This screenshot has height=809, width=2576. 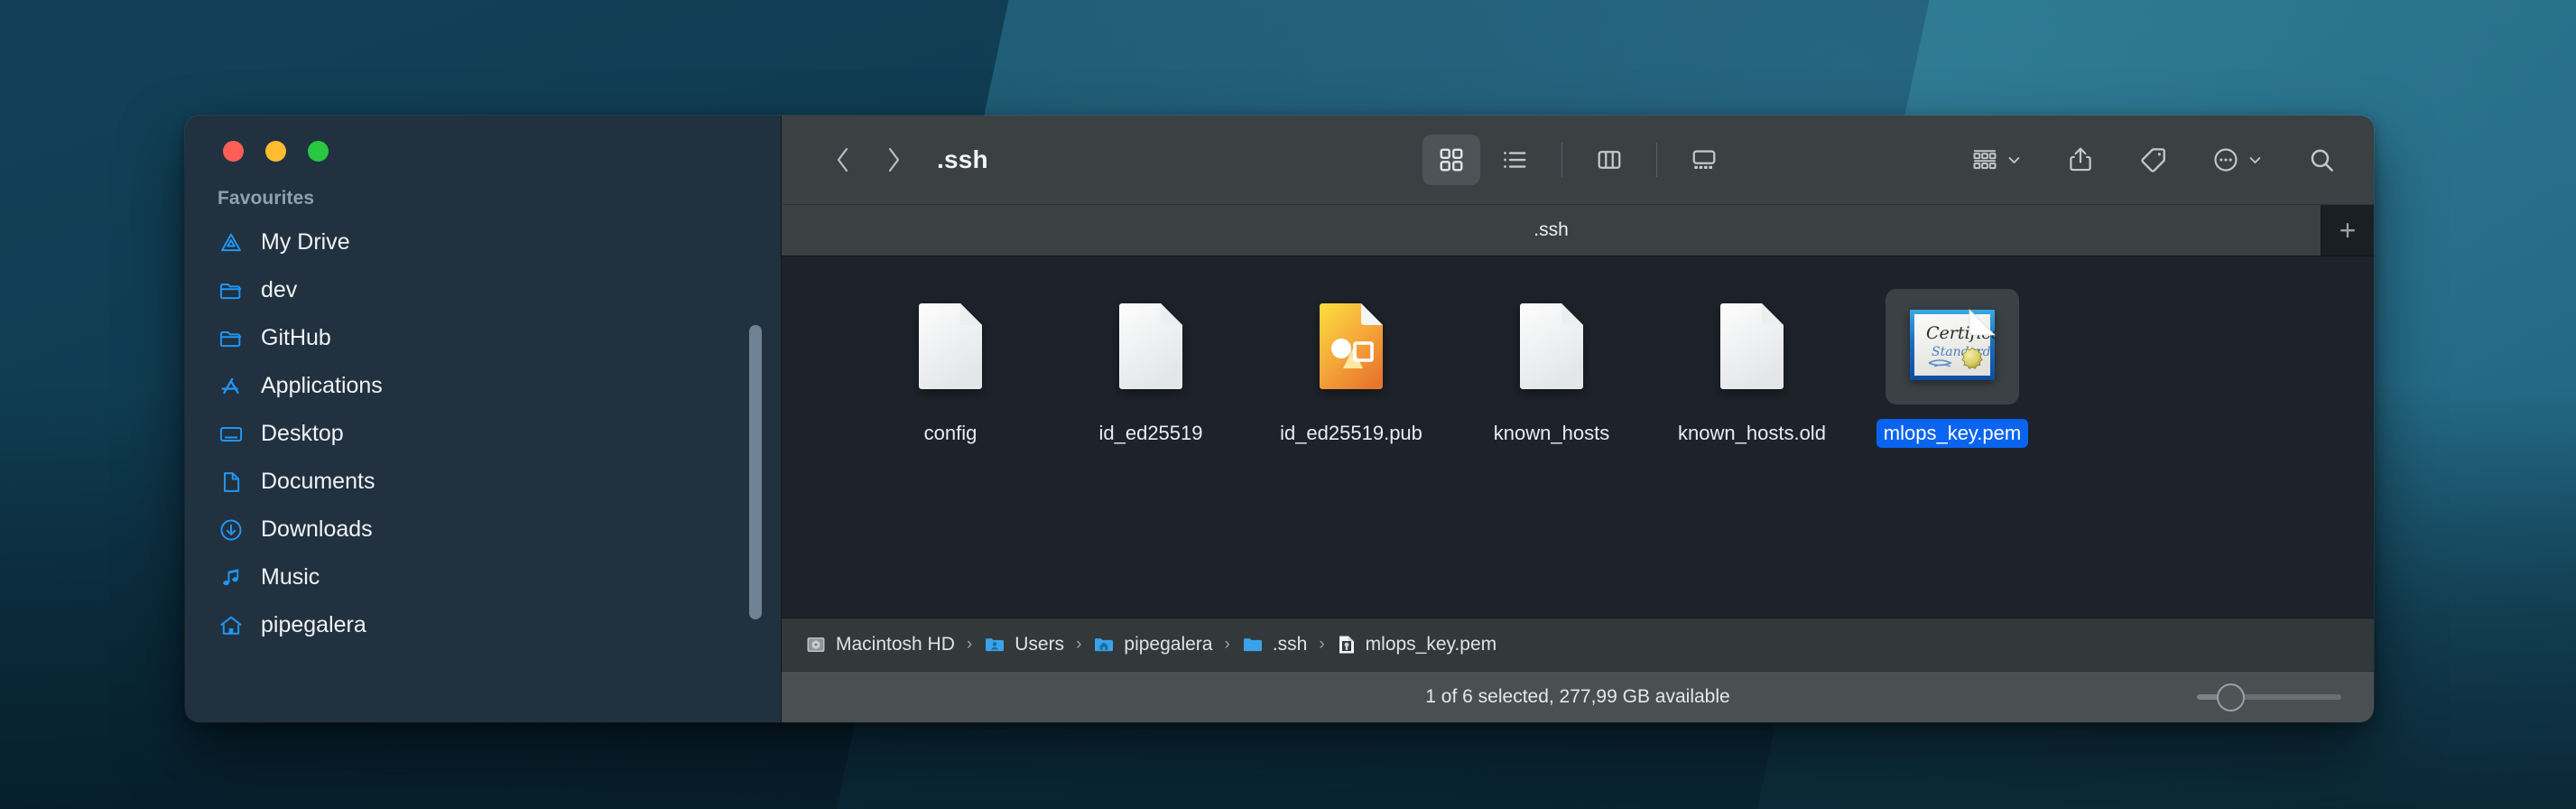 I want to click on share-button, so click(x=2080, y=160).